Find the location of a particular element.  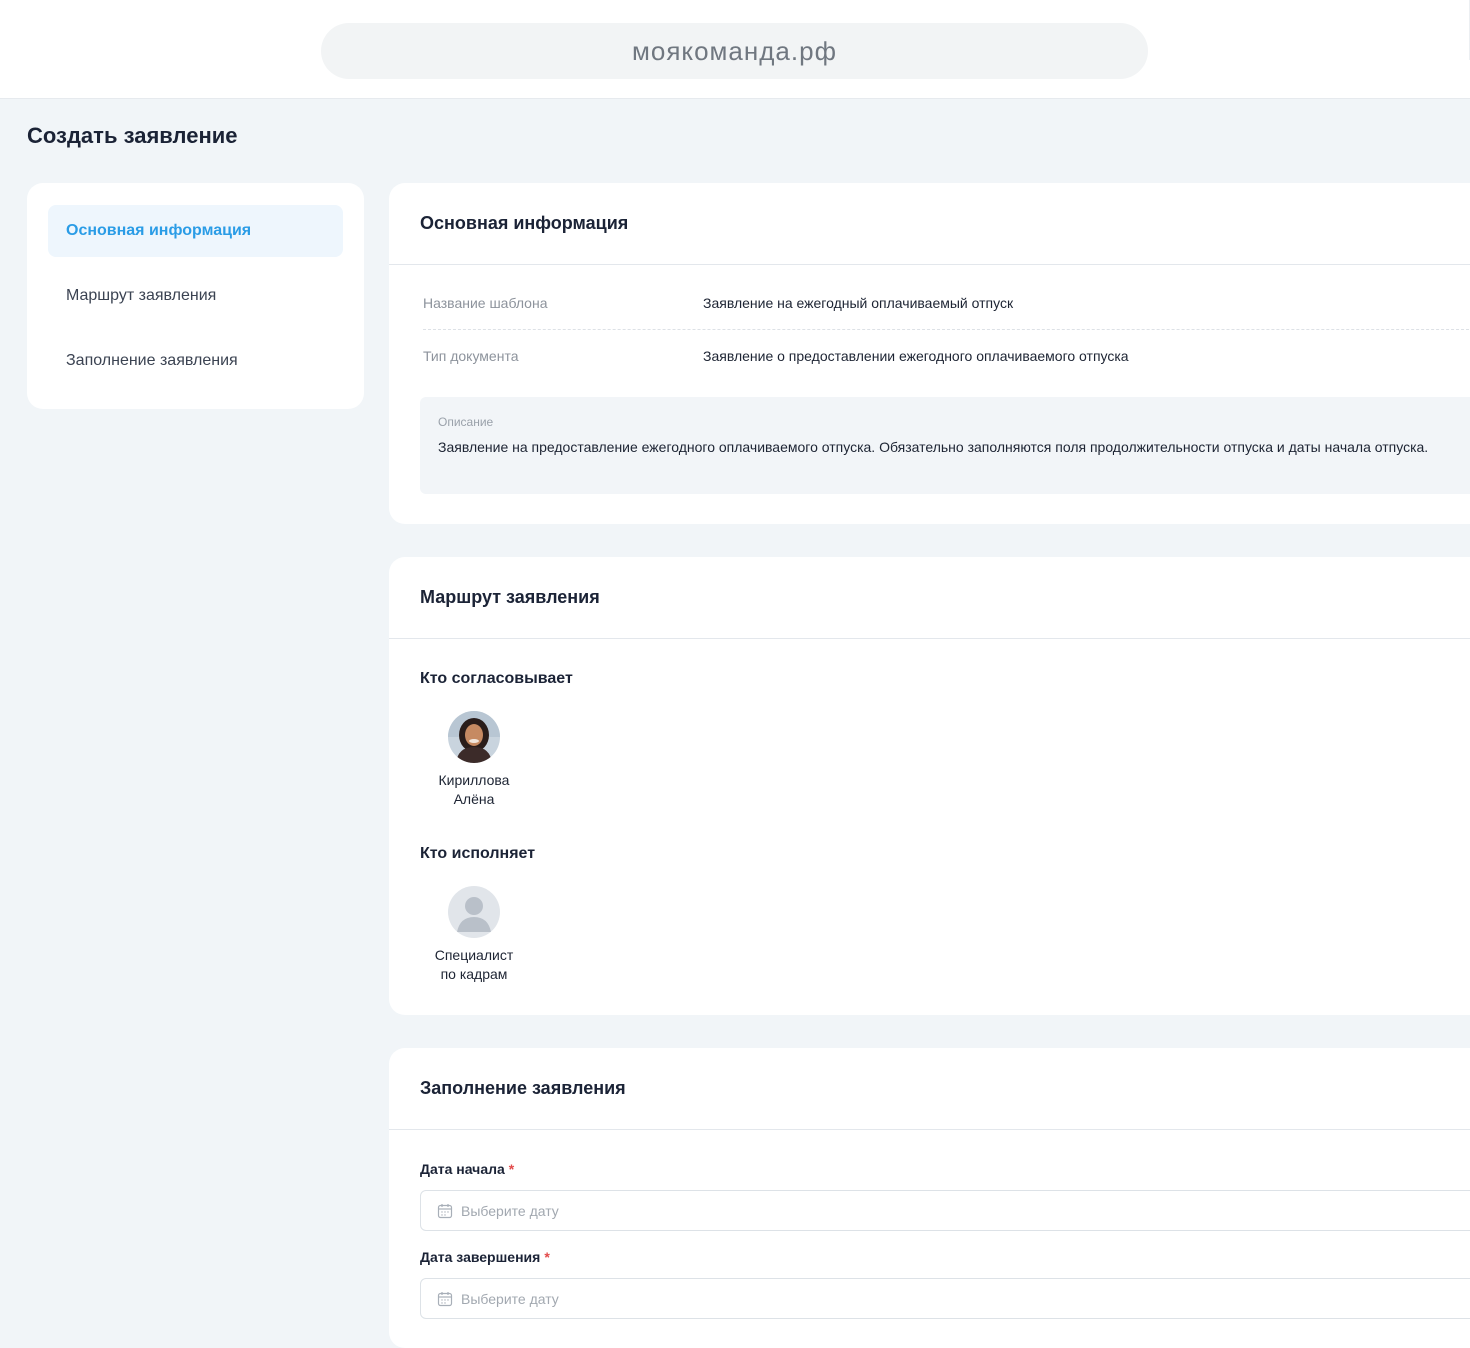

executor-heading: Кто исполняет is located at coordinates (478, 853).